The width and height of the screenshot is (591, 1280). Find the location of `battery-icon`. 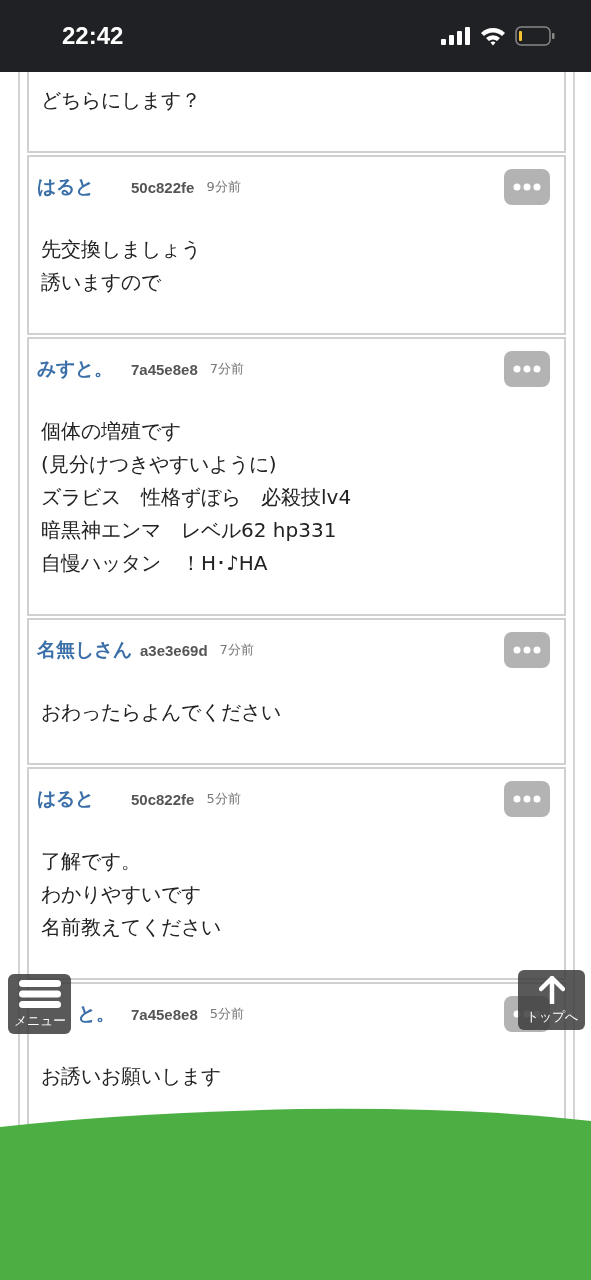

battery-icon is located at coordinates (535, 36).